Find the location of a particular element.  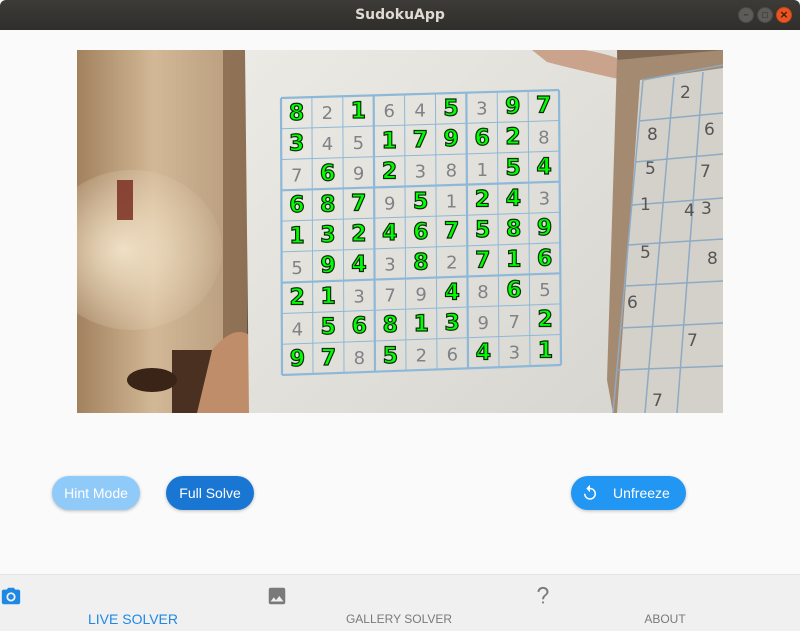

camera-icon is located at coordinates (11, 596).